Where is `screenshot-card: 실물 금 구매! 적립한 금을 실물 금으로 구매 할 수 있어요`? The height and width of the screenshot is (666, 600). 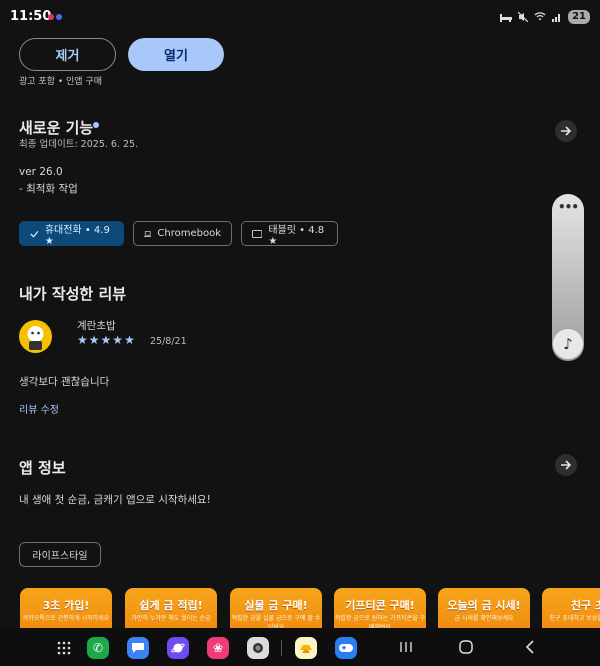
screenshot-card: 실물 금 구매! 적립한 금을 실물 금으로 구매 할 수 있어요 is located at coordinates (276, 608).